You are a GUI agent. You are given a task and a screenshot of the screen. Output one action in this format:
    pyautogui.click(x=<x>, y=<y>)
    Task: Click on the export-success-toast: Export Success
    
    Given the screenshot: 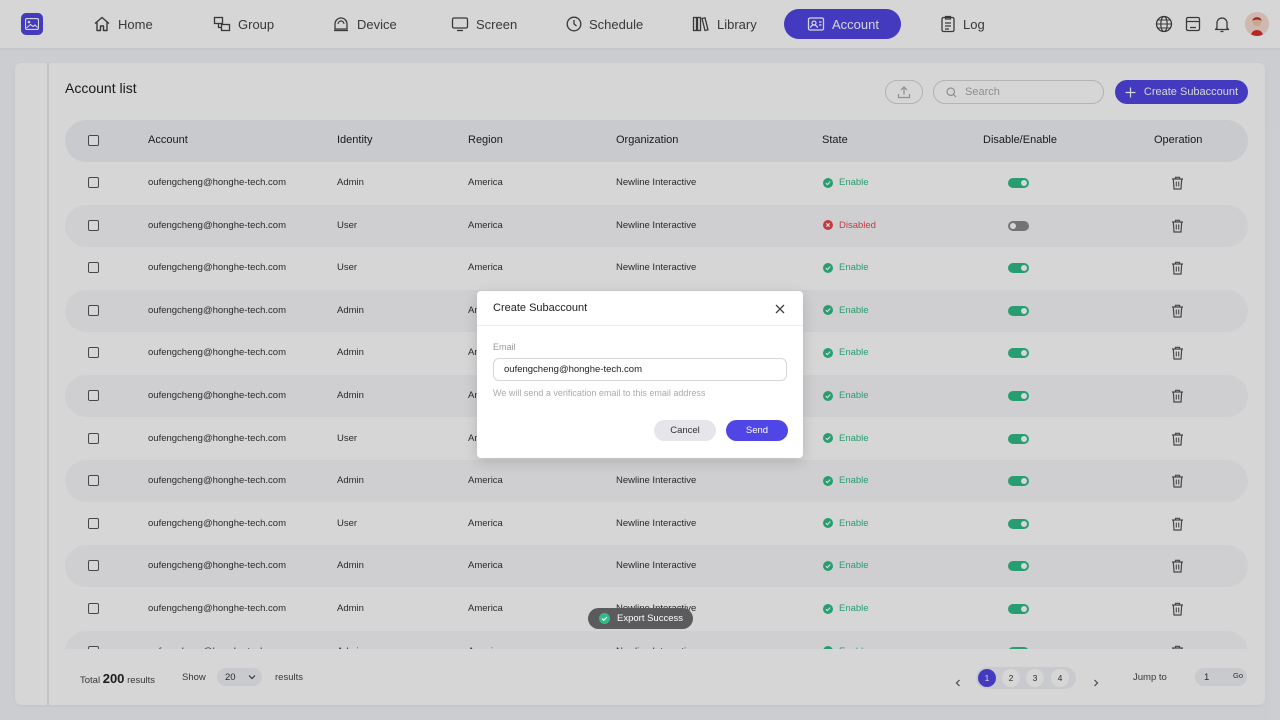 What is the action you would take?
    pyautogui.click(x=640, y=618)
    